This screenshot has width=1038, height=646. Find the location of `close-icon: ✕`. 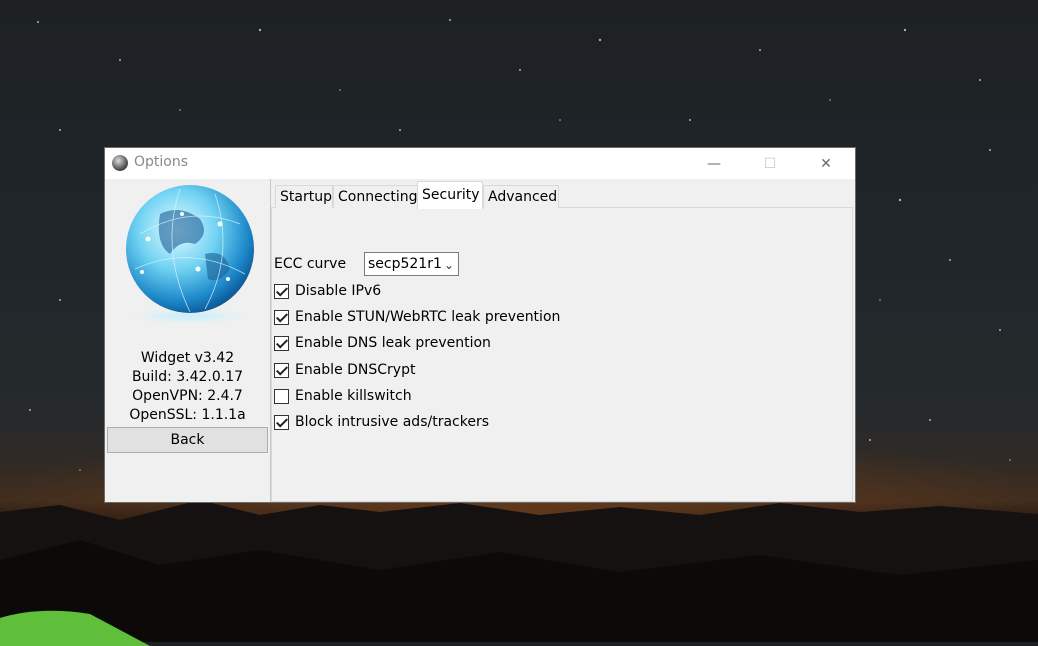

close-icon: ✕ is located at coordinates (826, 163).